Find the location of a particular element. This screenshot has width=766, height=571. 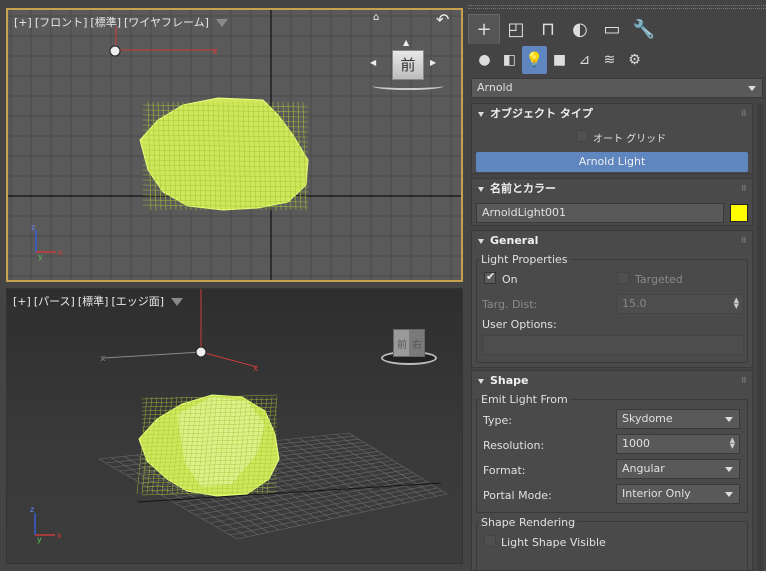

rollout-header-object-type: オブジェクト タイプ ⠿ is located at coordinates (612, 113).